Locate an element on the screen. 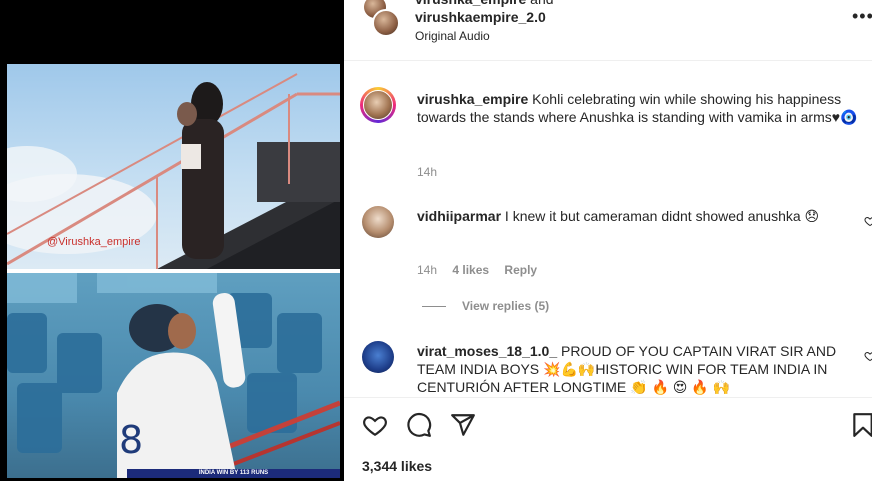 This screenshot has height=482, width=872. view-replies-button: View replies (5) is located at coordinates (485, 306).